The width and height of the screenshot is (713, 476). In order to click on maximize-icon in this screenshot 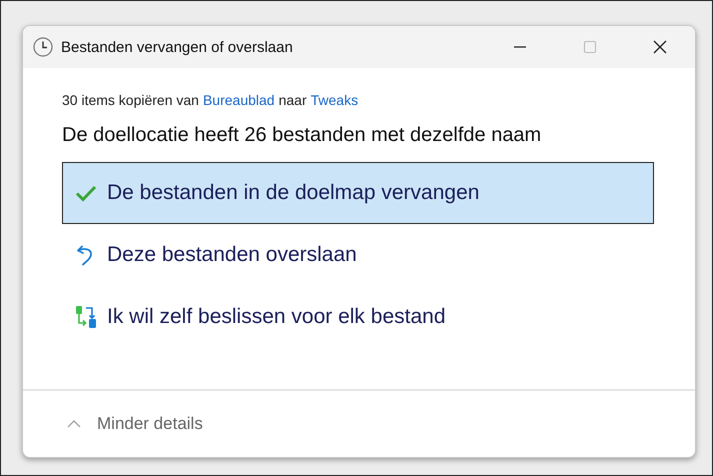, I will do `click(590, 47)`.